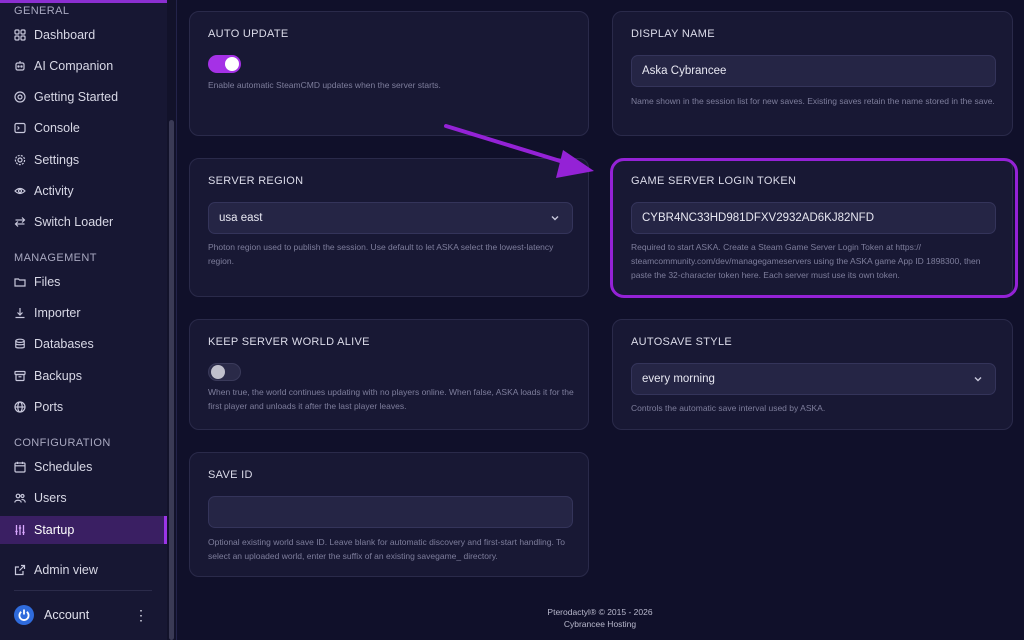 The image size is (1024, 640). I want to click on annotation-arrow-icon, so click(519, 151).